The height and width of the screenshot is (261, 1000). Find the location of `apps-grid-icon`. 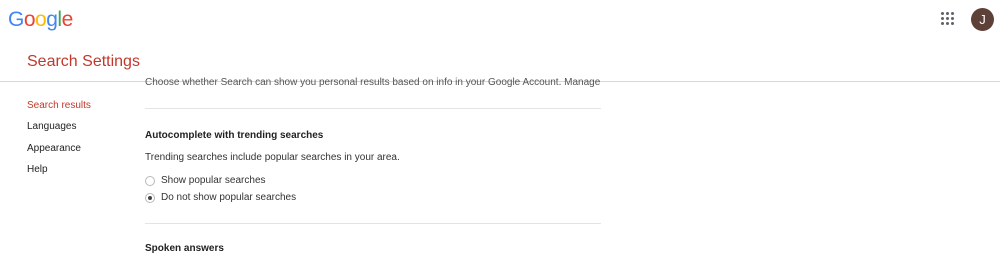

apps-grid-icon is located at coordinates (948, 19).